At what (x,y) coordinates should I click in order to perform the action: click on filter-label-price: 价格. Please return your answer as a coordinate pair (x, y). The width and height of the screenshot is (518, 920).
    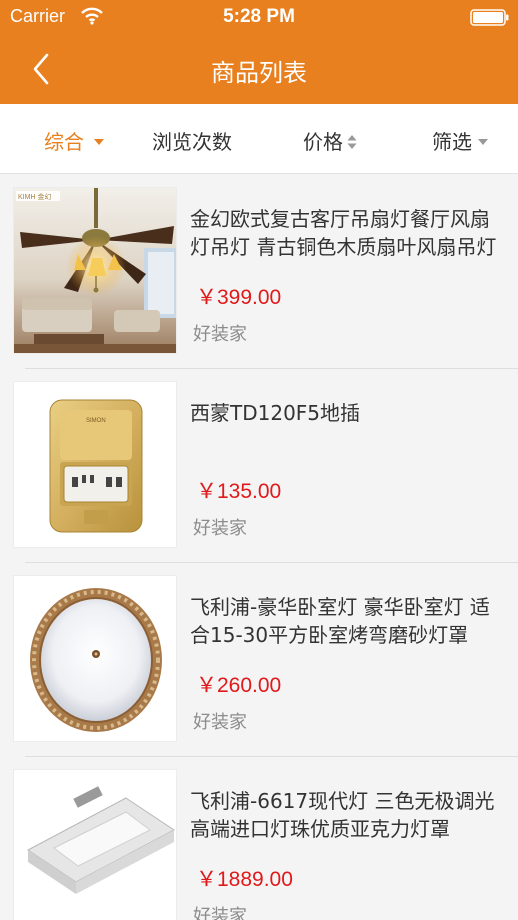
    Looking at the image, I should click on (323, 142).